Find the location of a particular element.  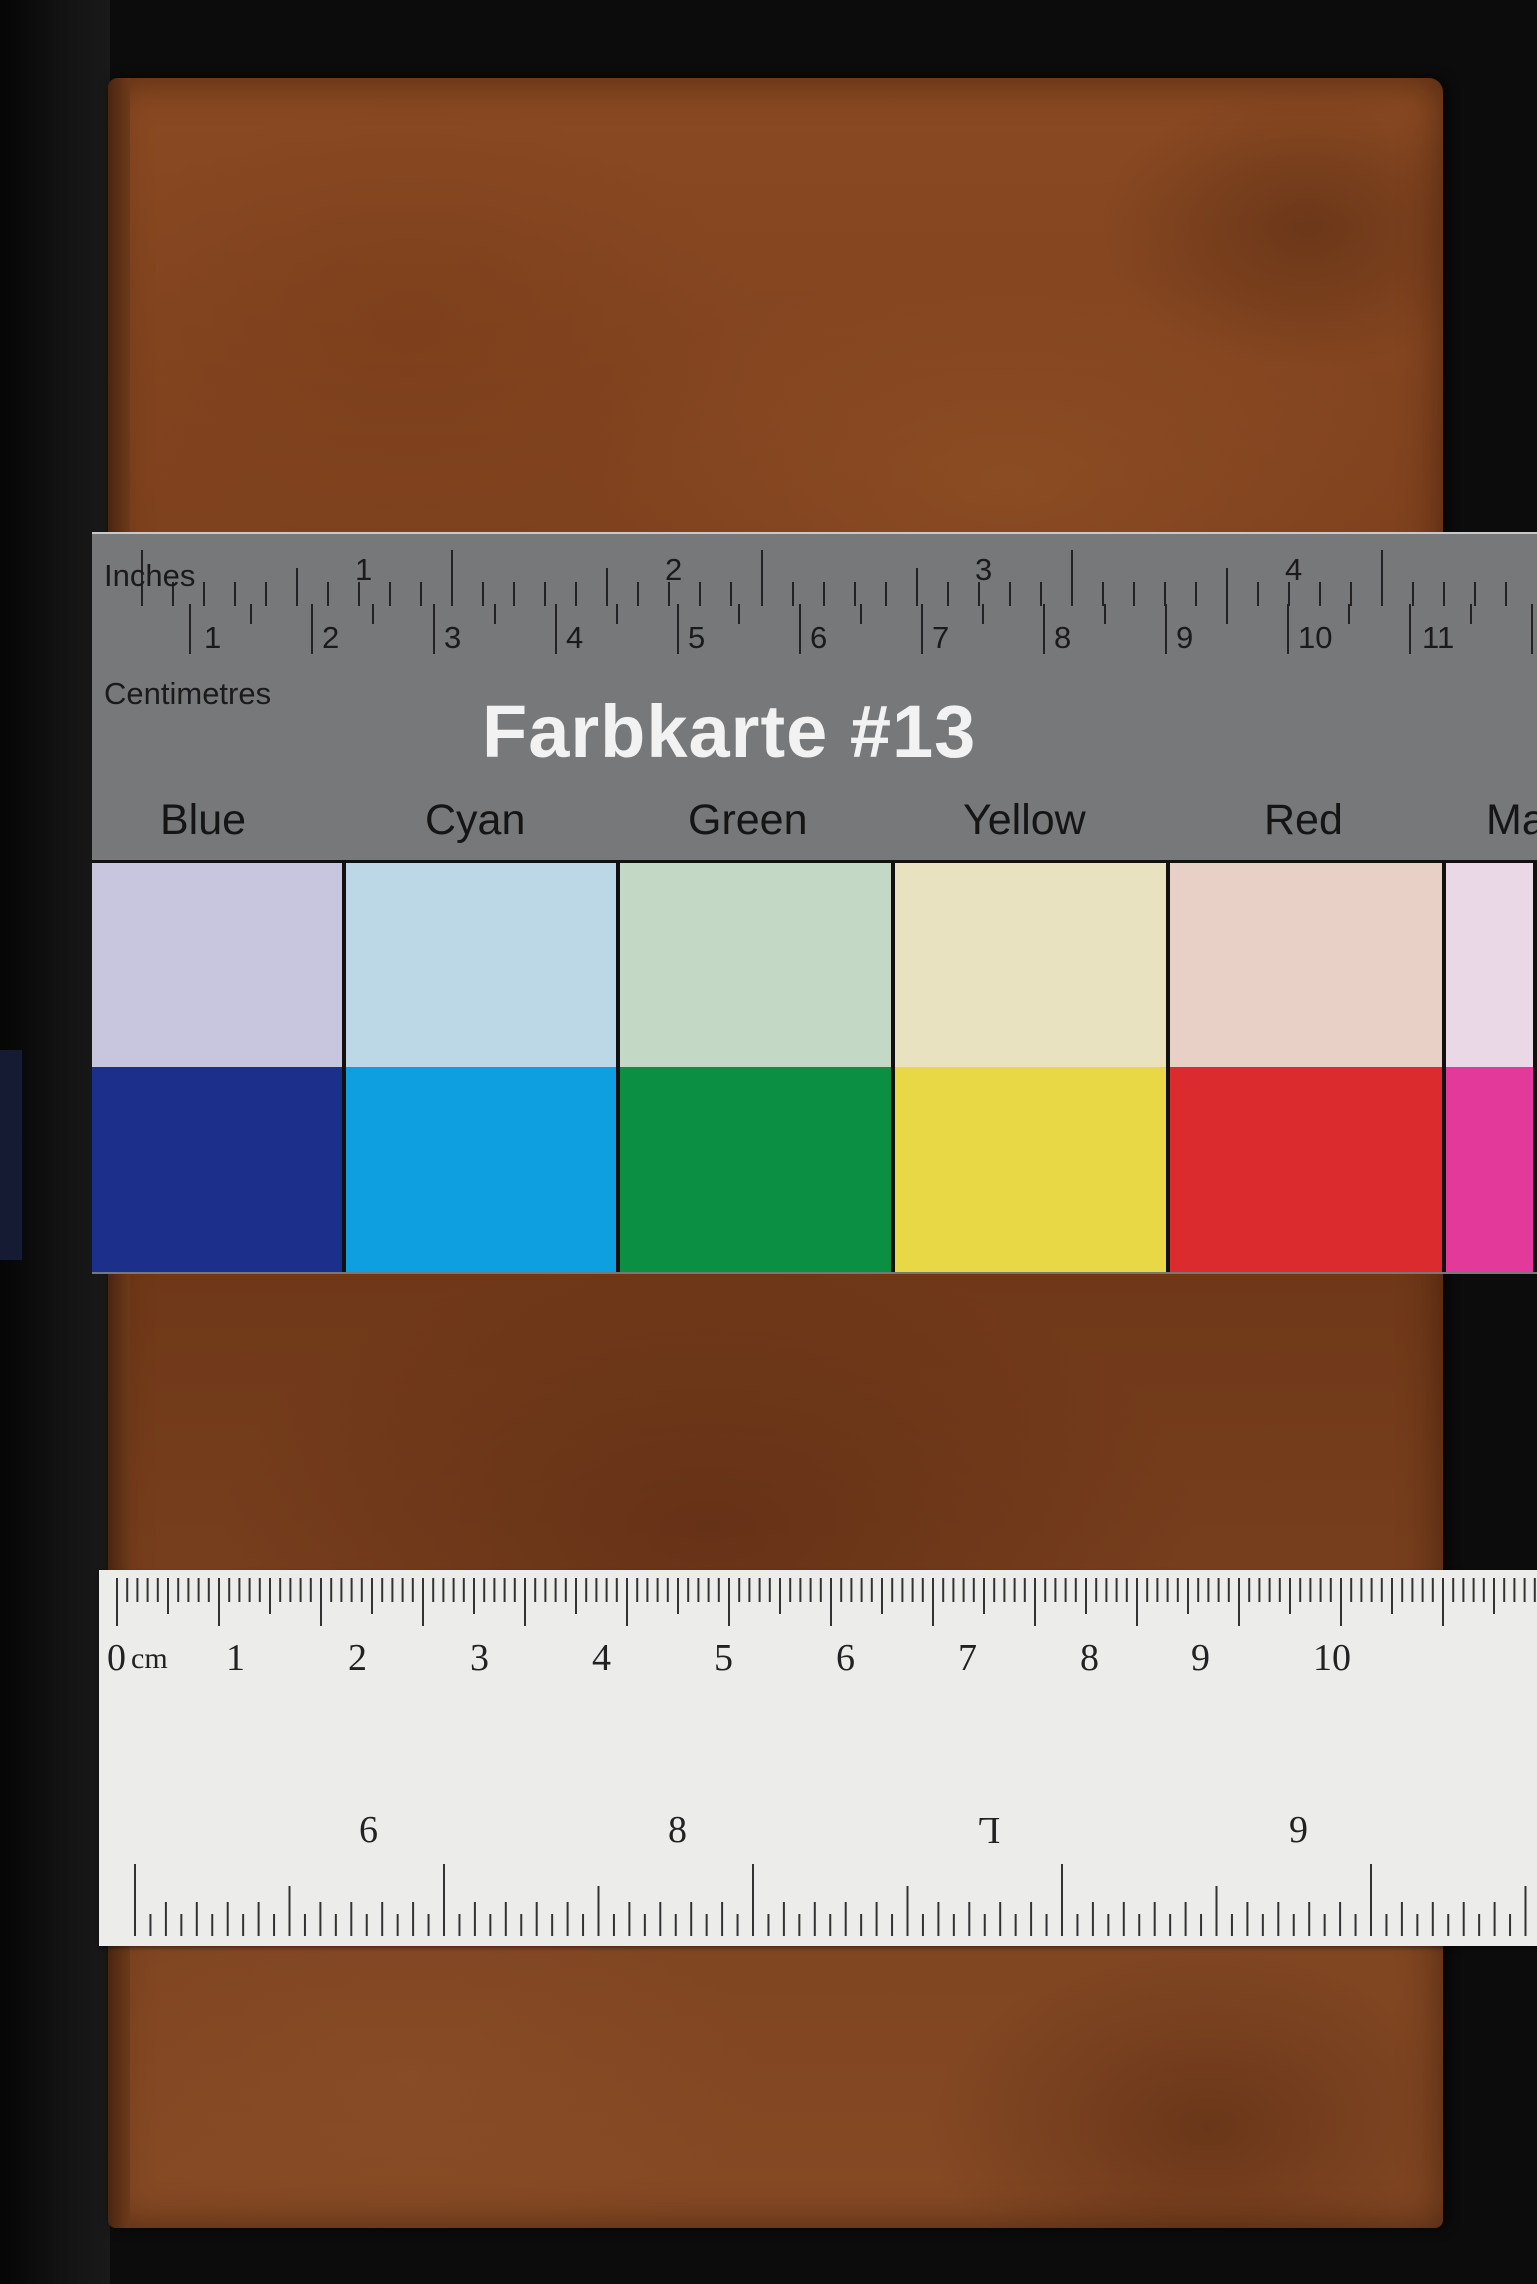

cm-number: 11 is located at coordinates (1438, 637).